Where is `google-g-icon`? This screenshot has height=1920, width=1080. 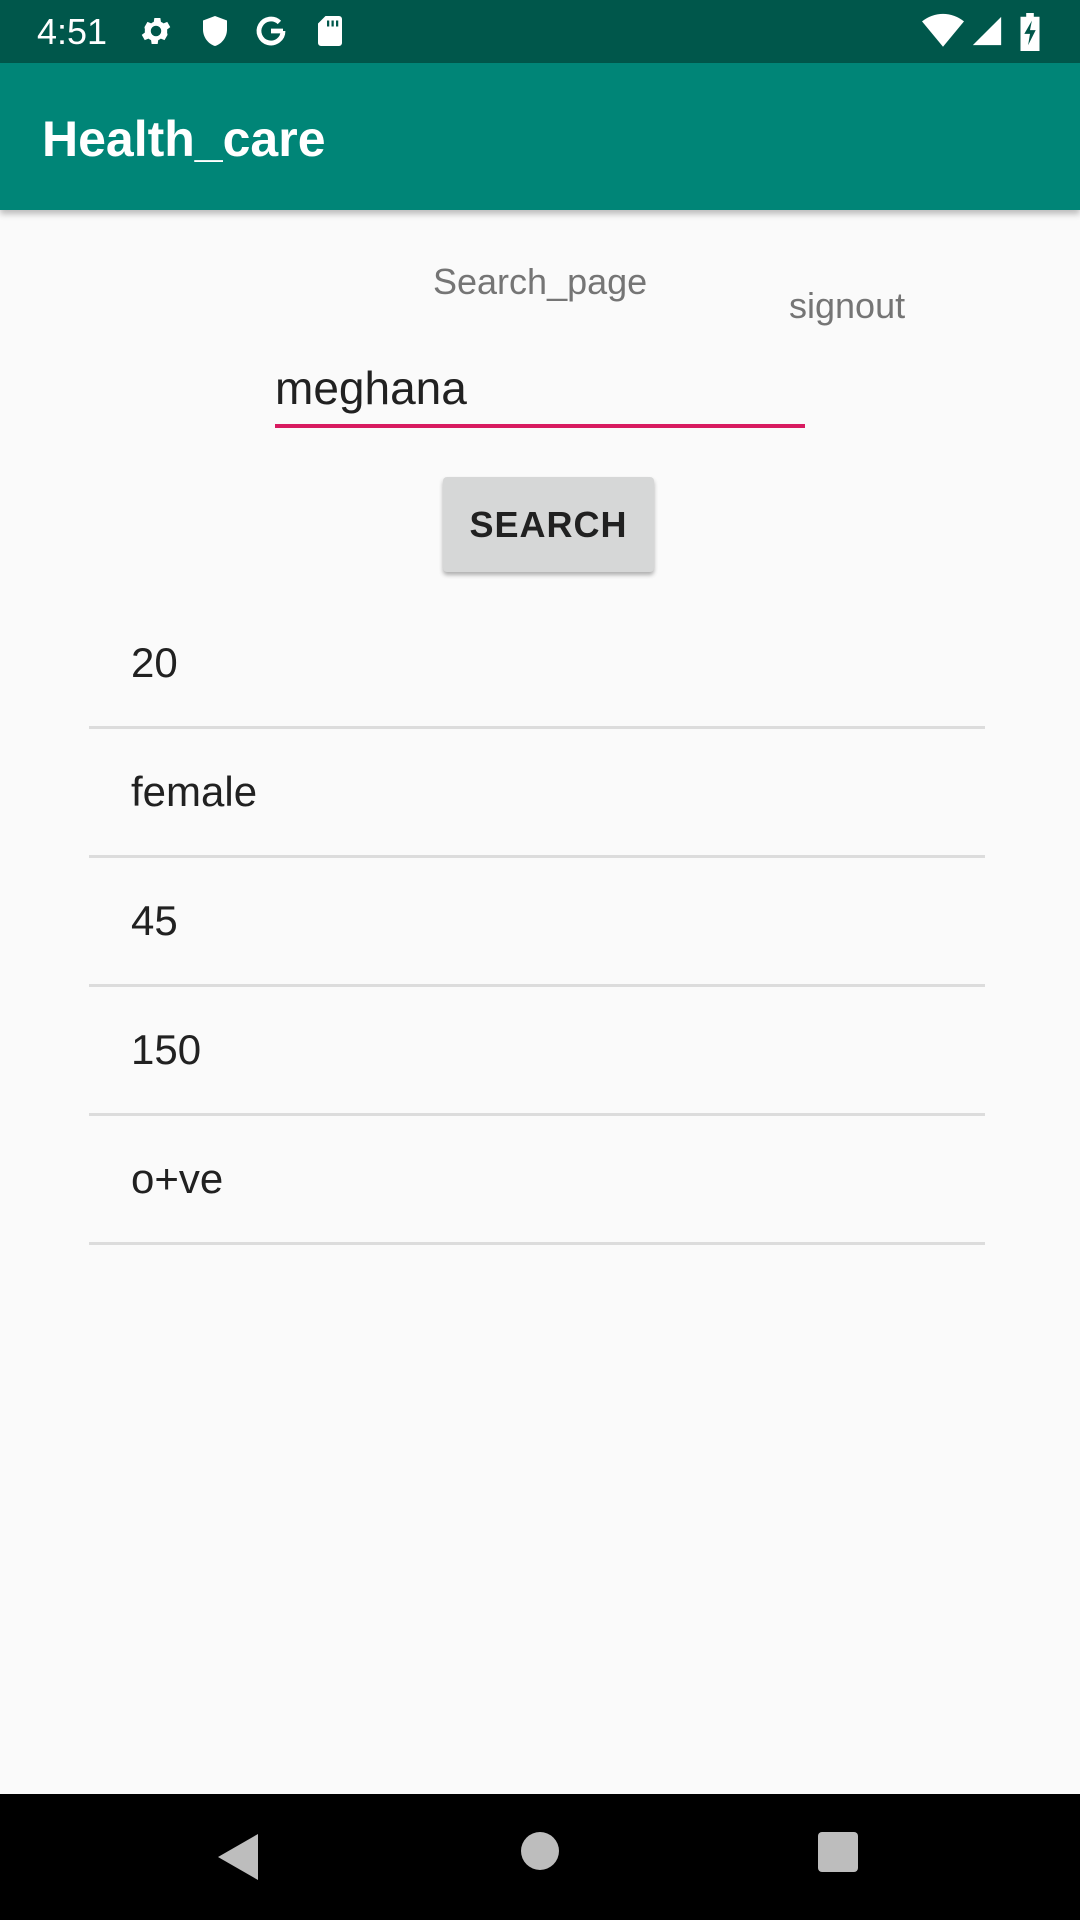
google-g-icon is located at coordinates (271, 31).